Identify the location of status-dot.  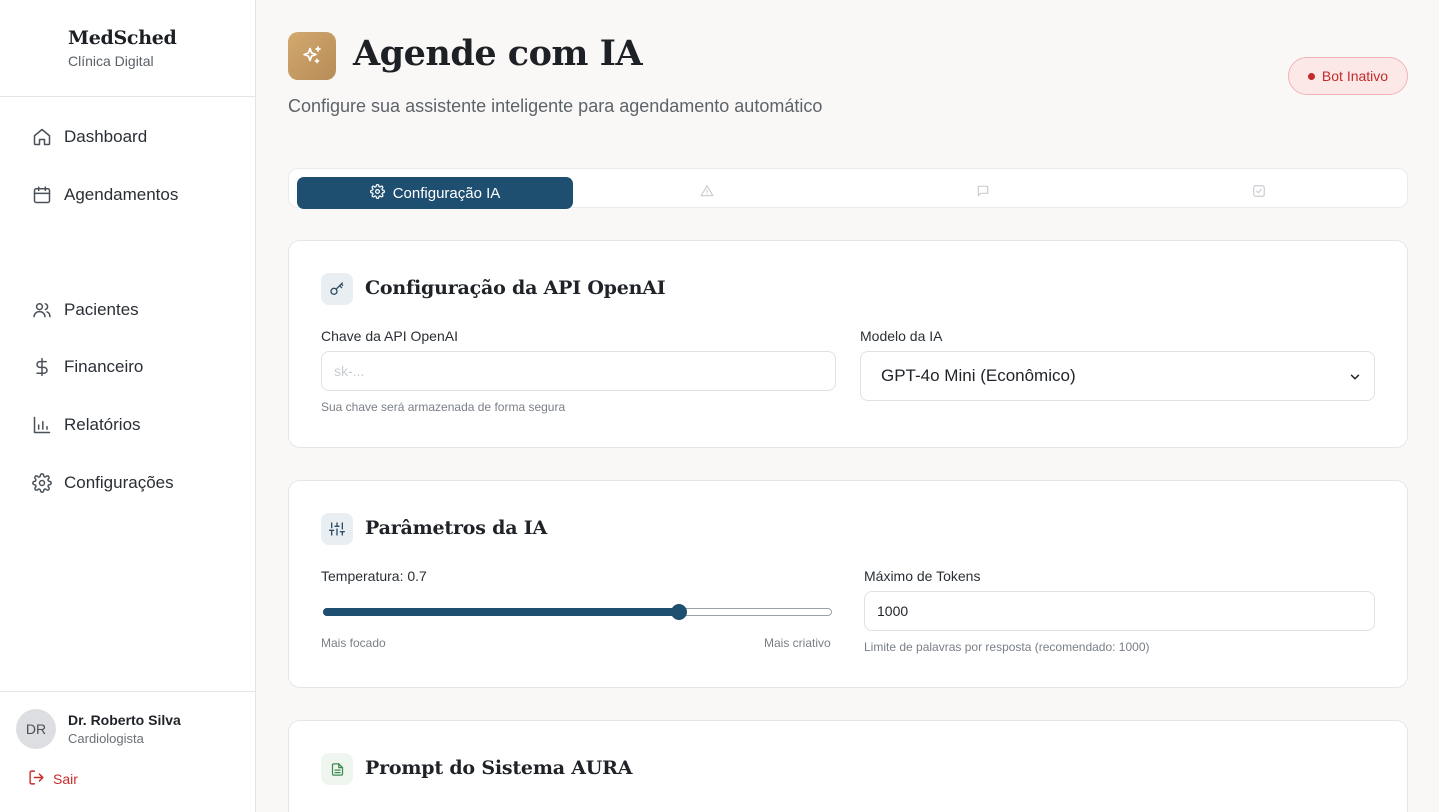
(1311, 76).